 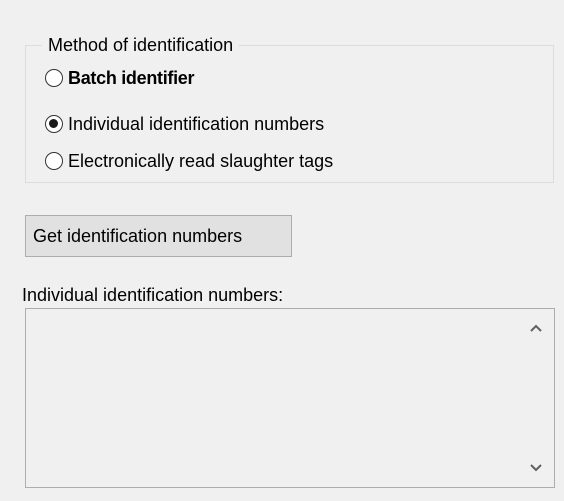 What do you see at coordinates (54, 124) in the screenshot?
I see `radio-button-selected-icon` at bounding box center [54, 124].